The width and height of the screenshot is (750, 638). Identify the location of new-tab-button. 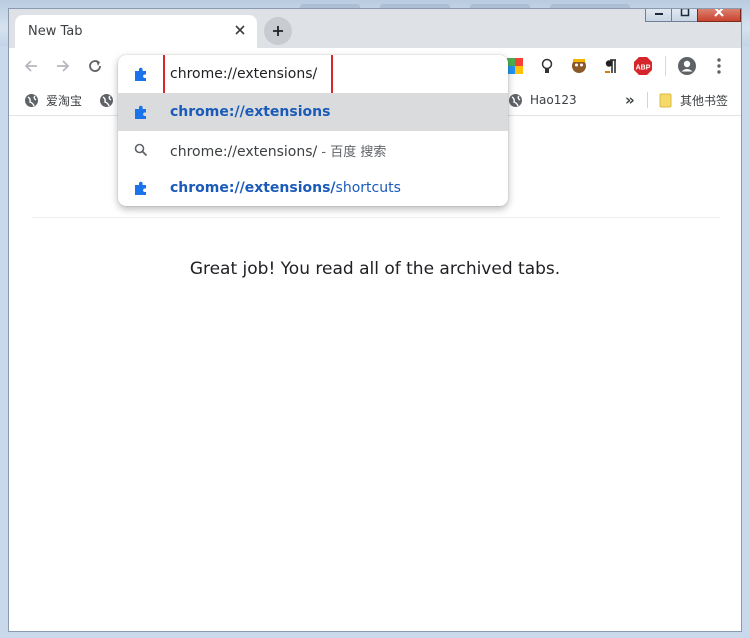
(278, 31).